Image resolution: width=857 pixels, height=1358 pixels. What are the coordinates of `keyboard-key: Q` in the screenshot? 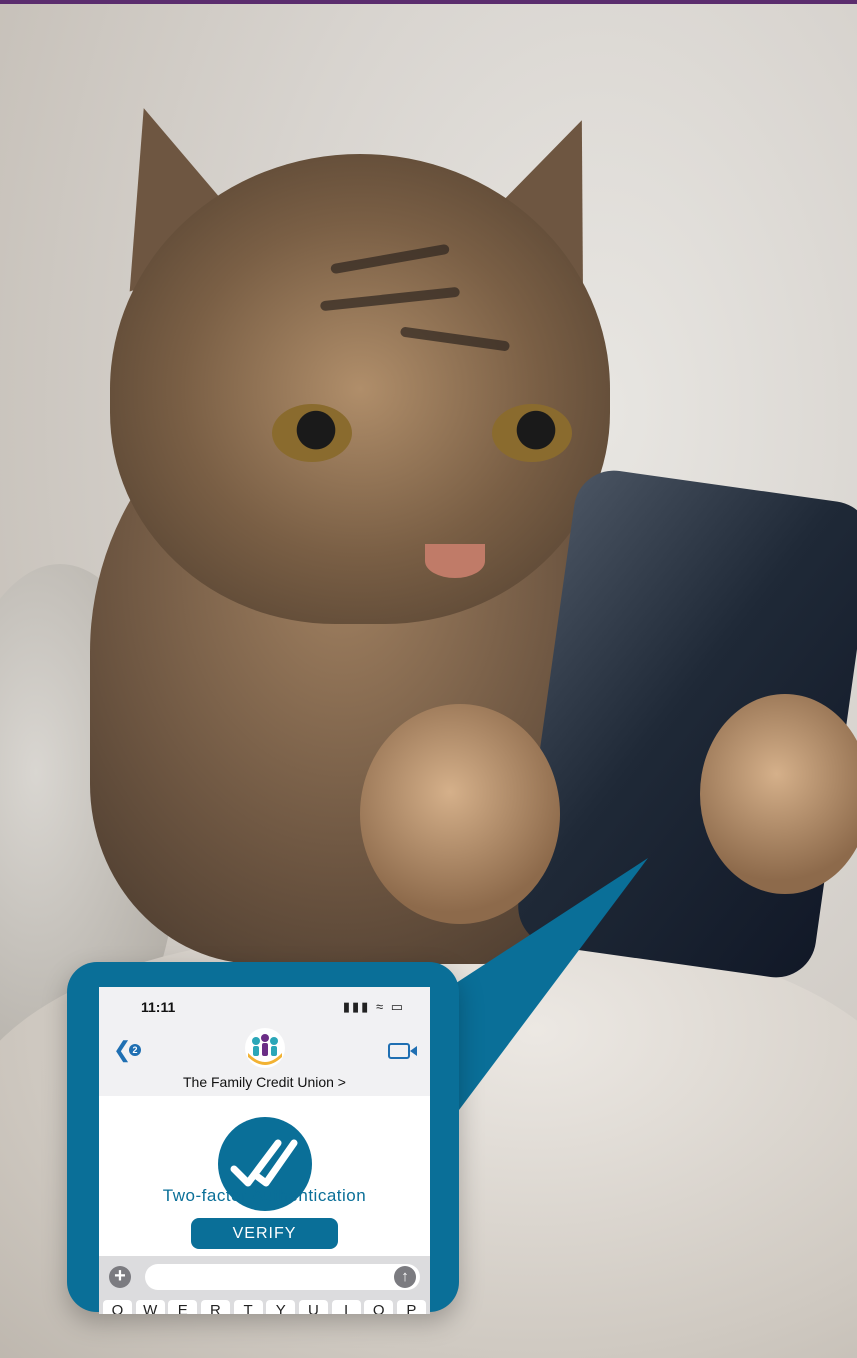 It's located at (117, 1307).